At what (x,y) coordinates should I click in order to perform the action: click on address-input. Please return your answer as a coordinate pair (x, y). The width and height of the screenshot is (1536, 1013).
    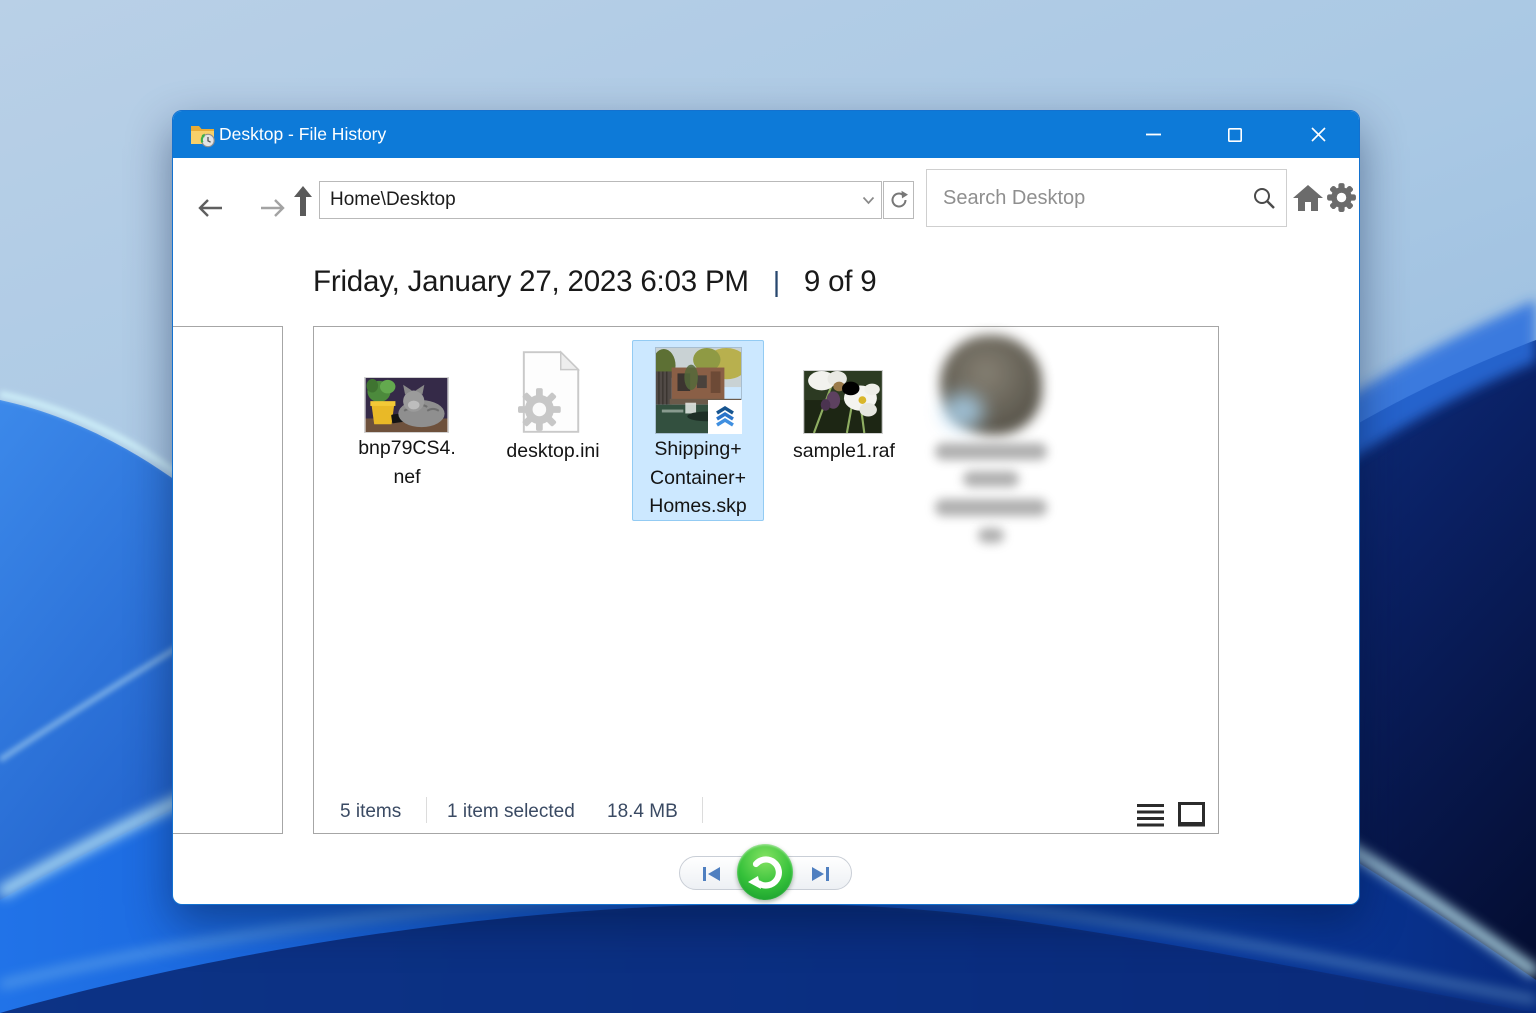
    Looking at the image, I should click on (587, 200).